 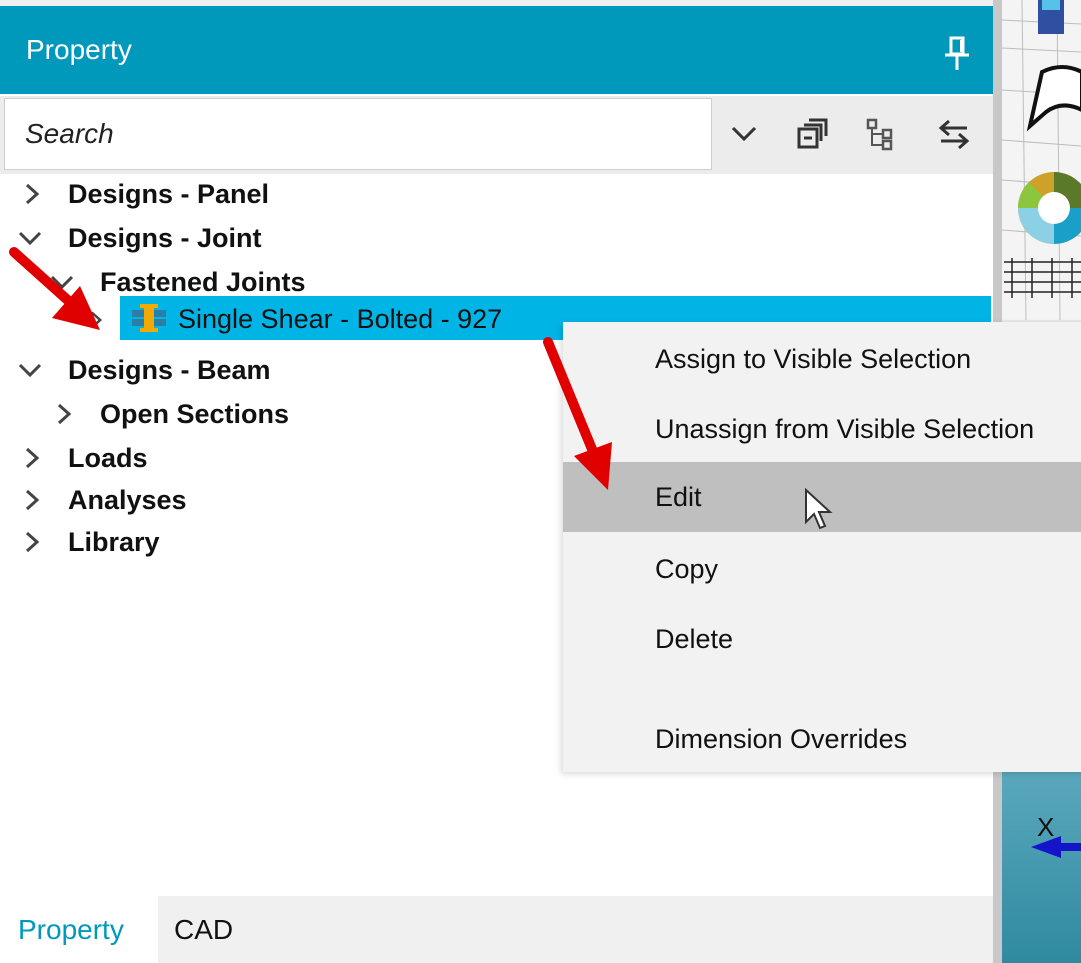 I want to click on pin-icon, so click(x=957, y=54).